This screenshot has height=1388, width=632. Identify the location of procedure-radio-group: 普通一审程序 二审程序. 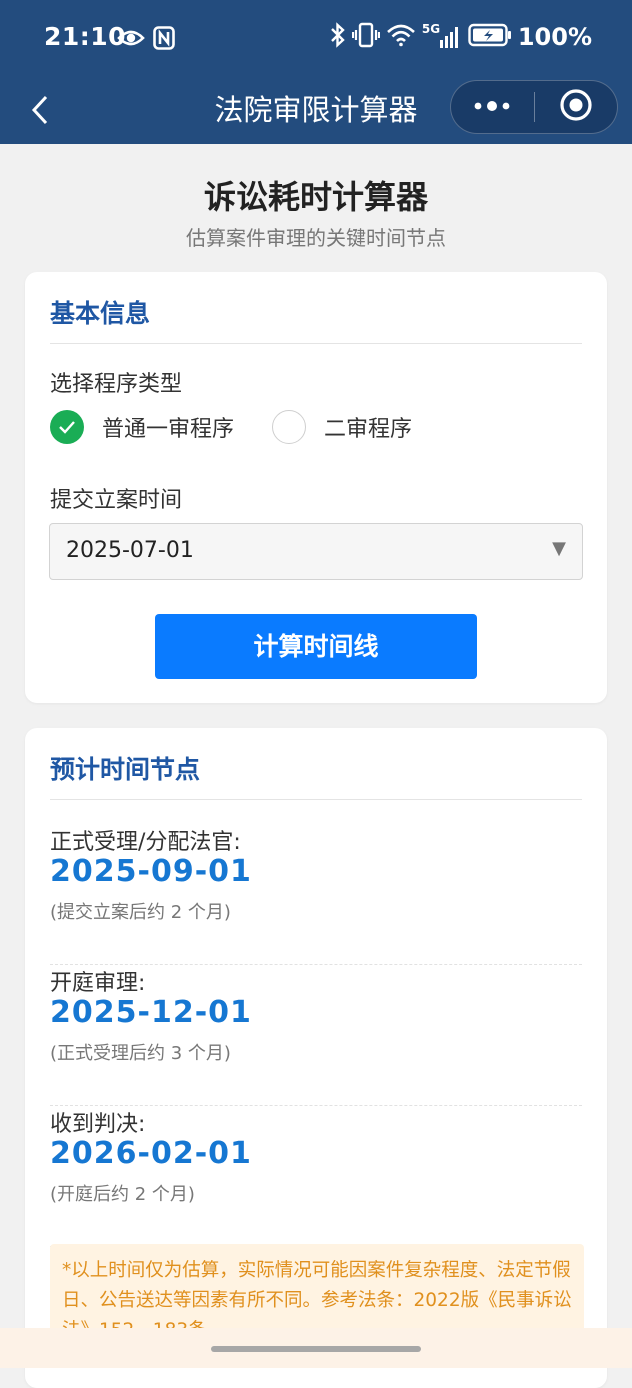
(231, 427).